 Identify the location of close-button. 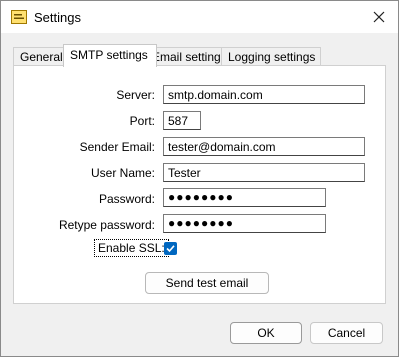
(379, 17).